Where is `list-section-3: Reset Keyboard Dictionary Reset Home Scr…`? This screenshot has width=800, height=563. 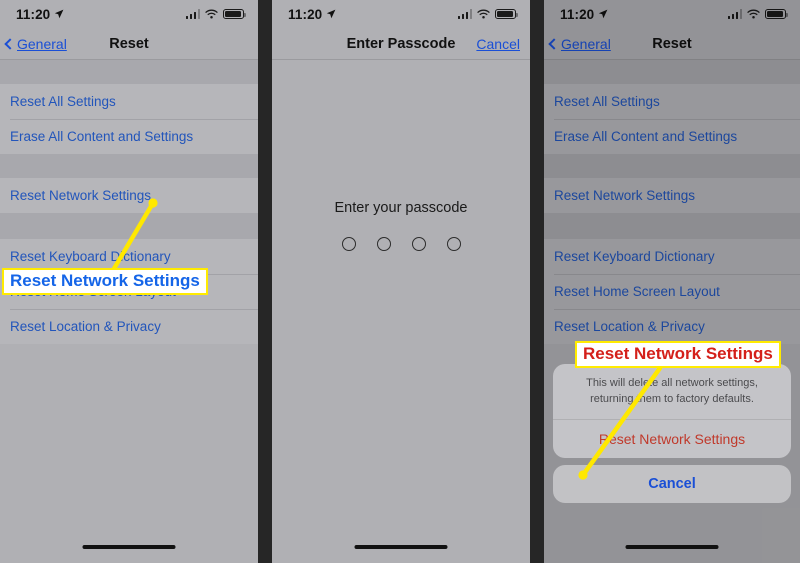
list-section-3: Reset Keyboard Dictionary Reset Home Scr… is located at coordinates (672, 291).